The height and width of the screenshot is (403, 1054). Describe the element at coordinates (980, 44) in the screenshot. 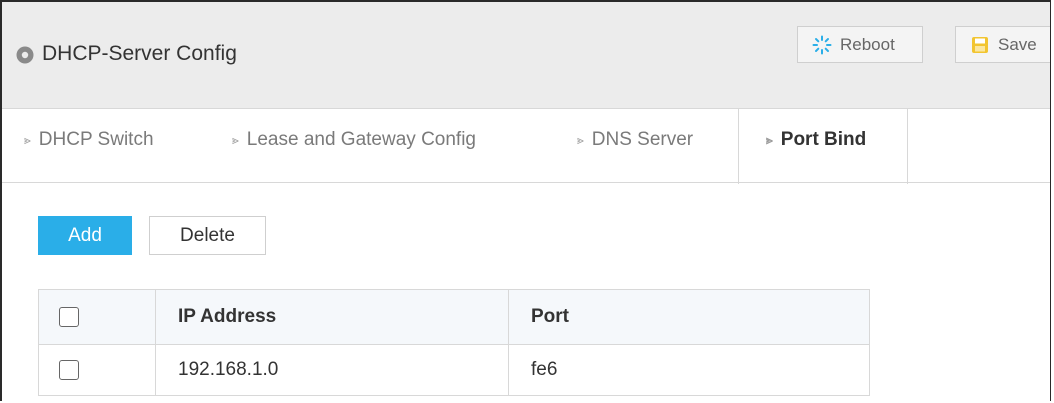

I see `save-disk-icon` at that location.